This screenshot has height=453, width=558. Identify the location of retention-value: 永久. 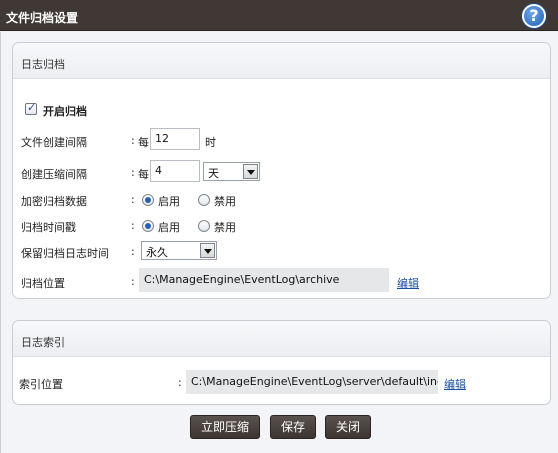
(157, 252).